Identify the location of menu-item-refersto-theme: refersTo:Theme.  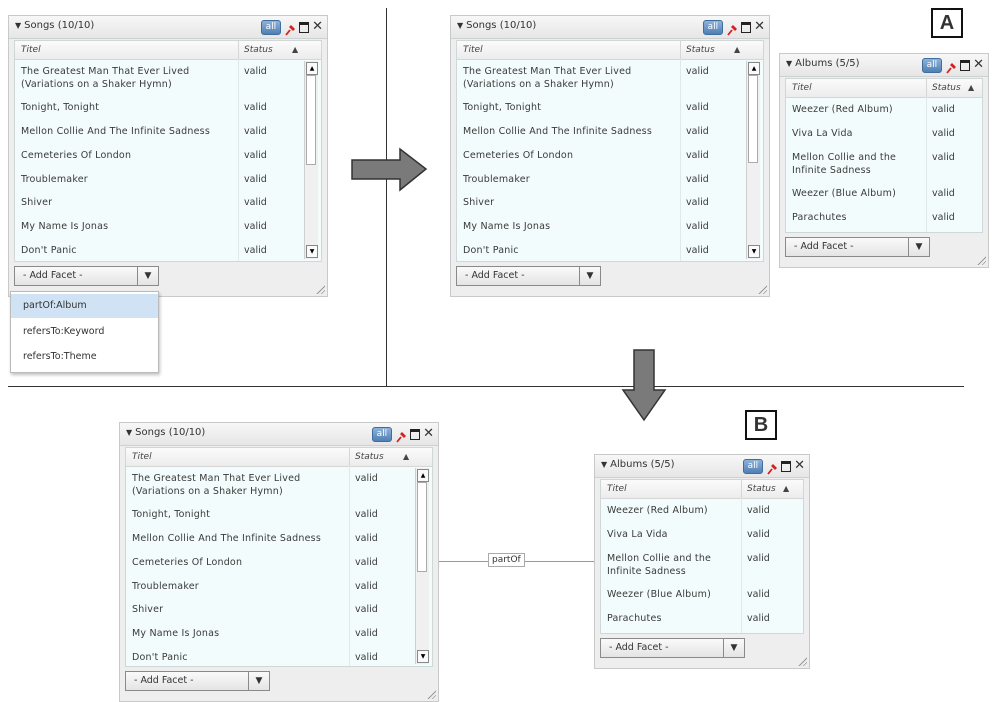
(84, 357).